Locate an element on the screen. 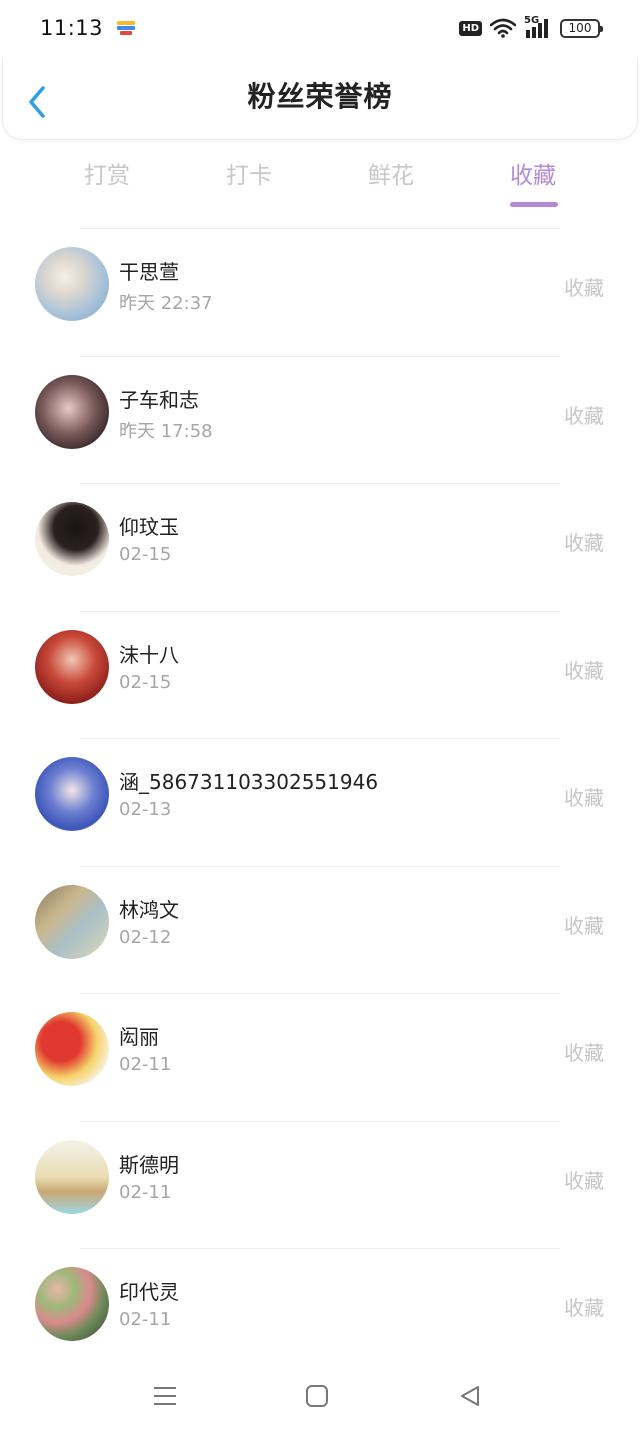 The height and width of the screenshot is (1433, 640). home-button is located at coordinates (317, 1396).